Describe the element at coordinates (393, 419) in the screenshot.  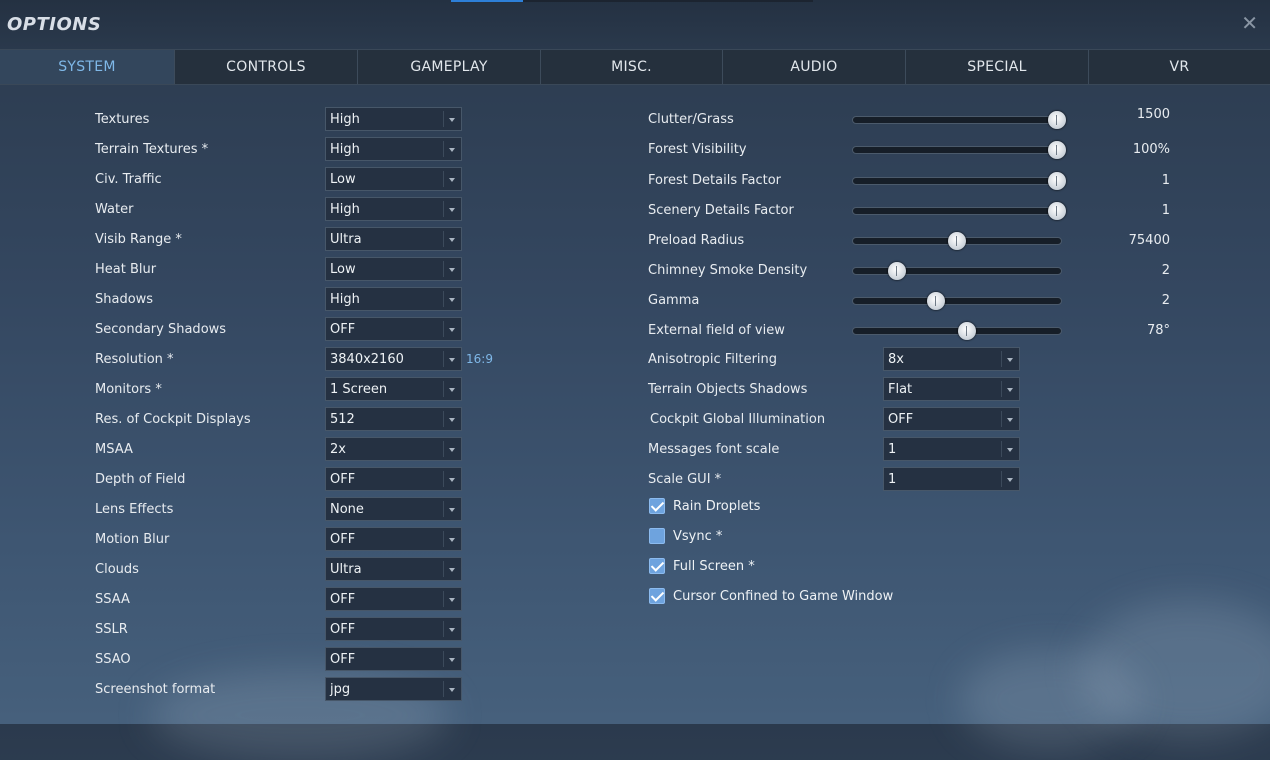
I see `res-of-cockpit-displays-dropdown: 512` at that location.